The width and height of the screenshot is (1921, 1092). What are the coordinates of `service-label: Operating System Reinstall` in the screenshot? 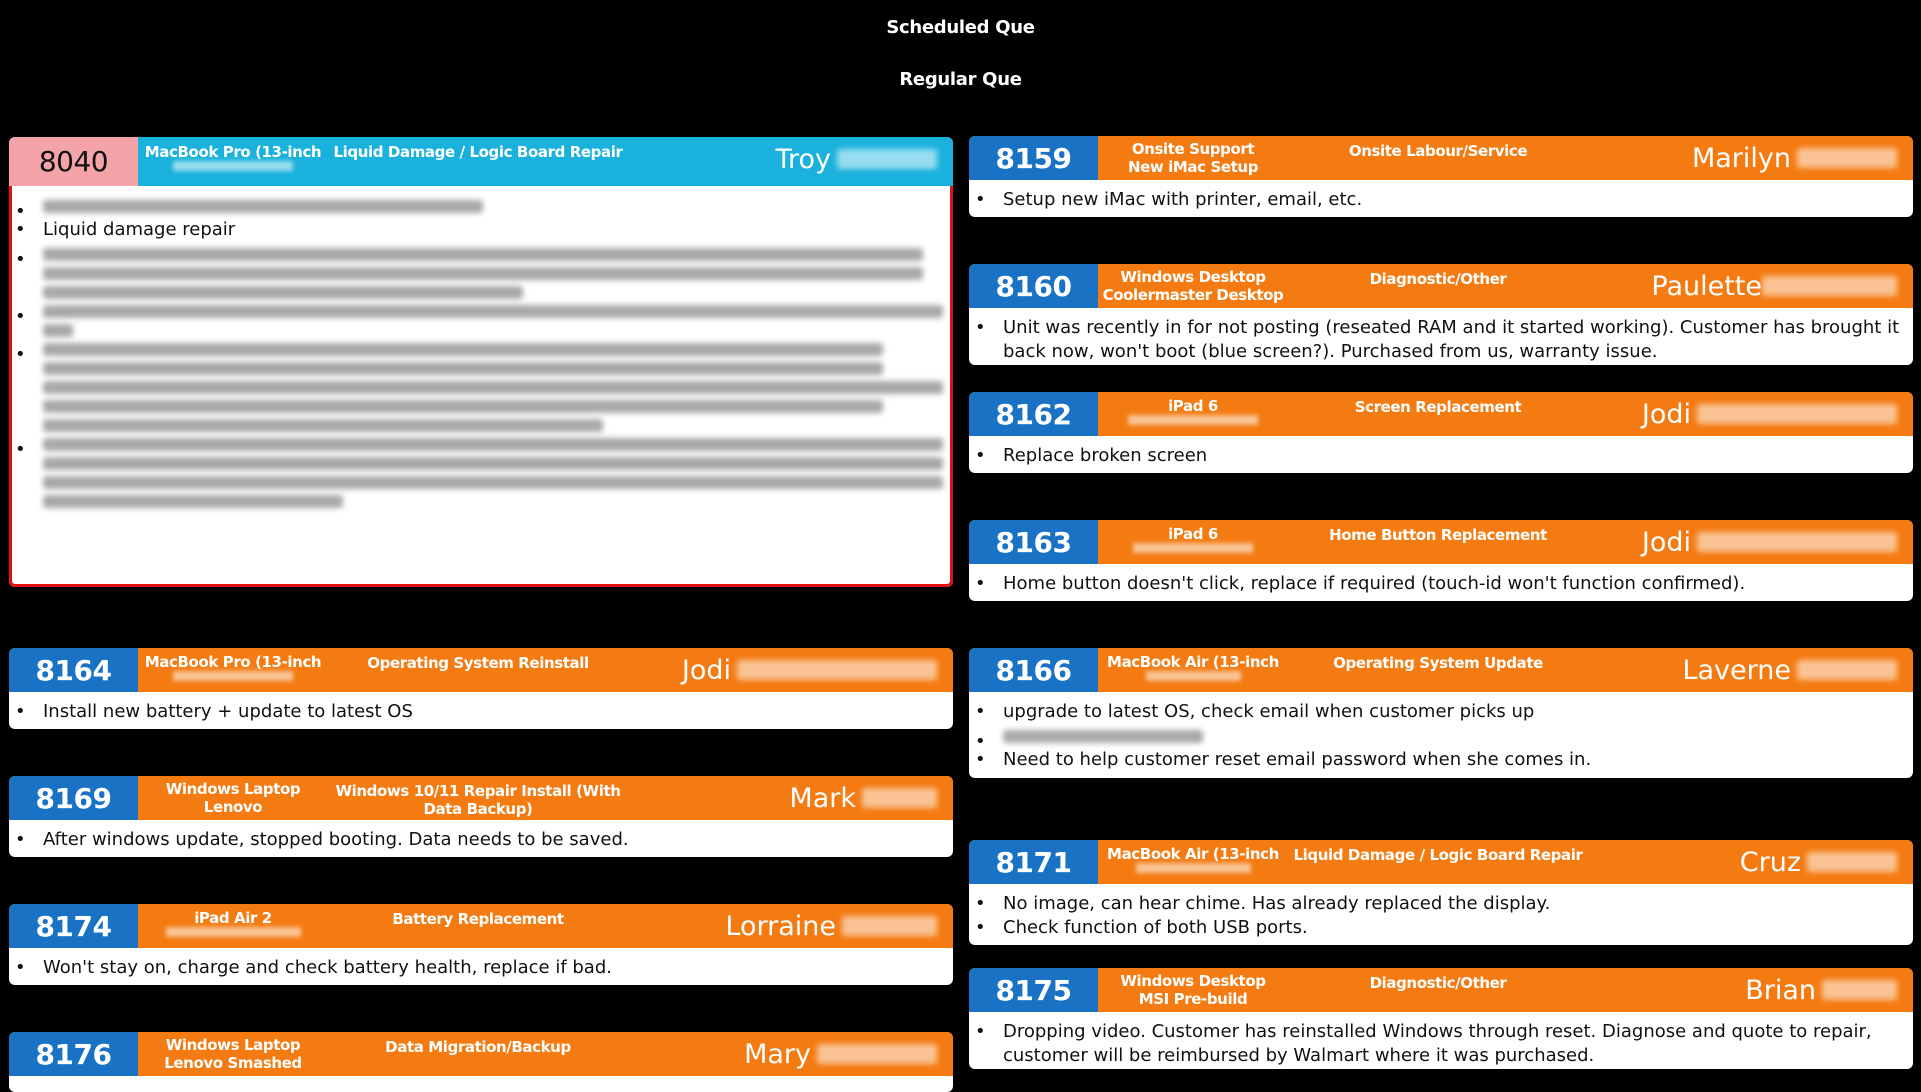 It's located at (478, 663).